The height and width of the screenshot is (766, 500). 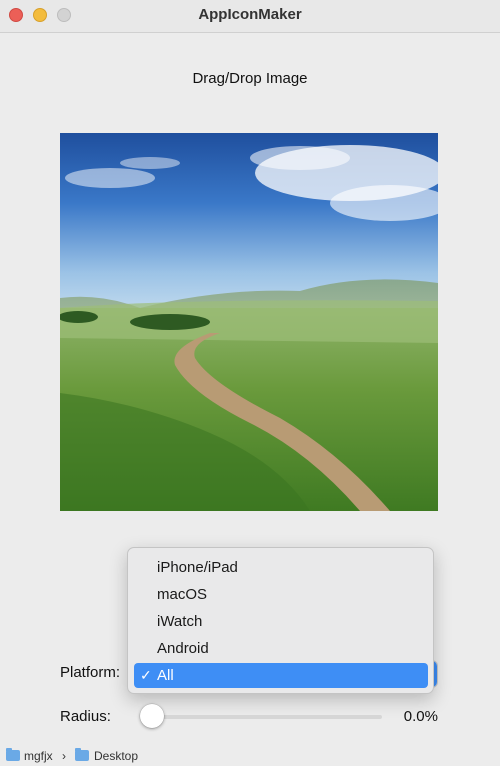 What do you see at coordinates (250, 78) in the screenshot?
I see `drop-instruction-label: Drag/Drop Image` at bounding box center [250, 78].